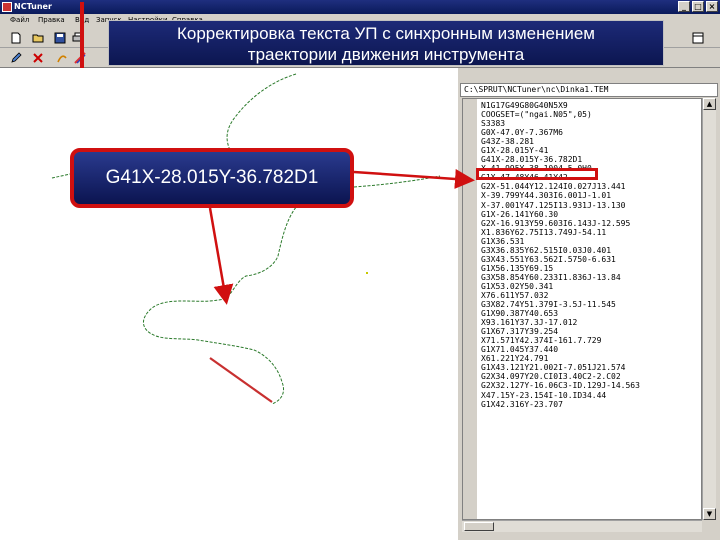 The width and height of the screenshot is (720, 544). I want to click on arrow-to-path, so click(221, 256).